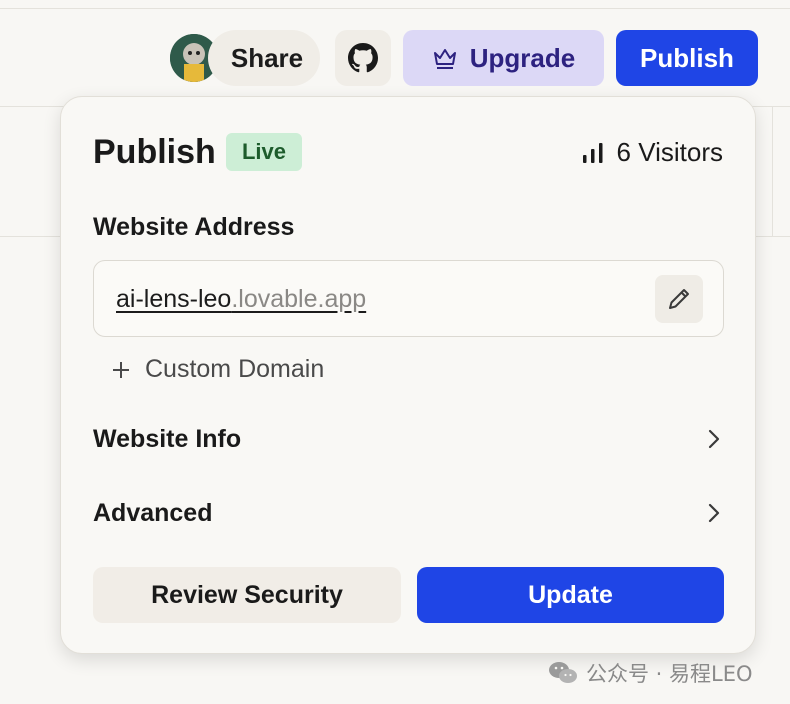 Image resolution: width=790 pixels, height=704 pixels. Describe the element at coordinates (772, 171) in the screenshot. I see `background-panel-edge` at that location.